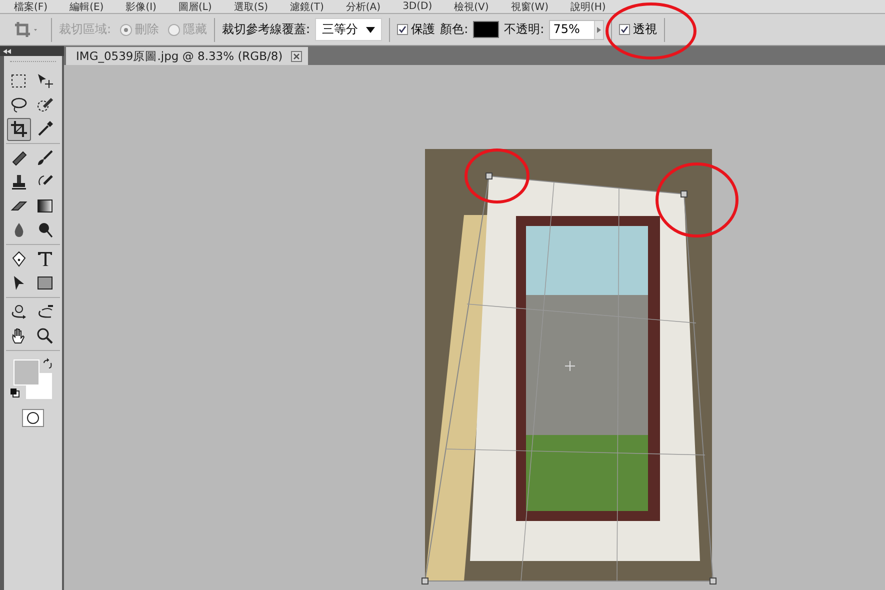 The height and width of the screenshot is (590, 885). What do you see at coordinates (187, 56) in the screenshot?
I see `document-tab: IMG_0539原圖.jpg @ 8.33% (RGB/8)` at bounding box center [187, 56].